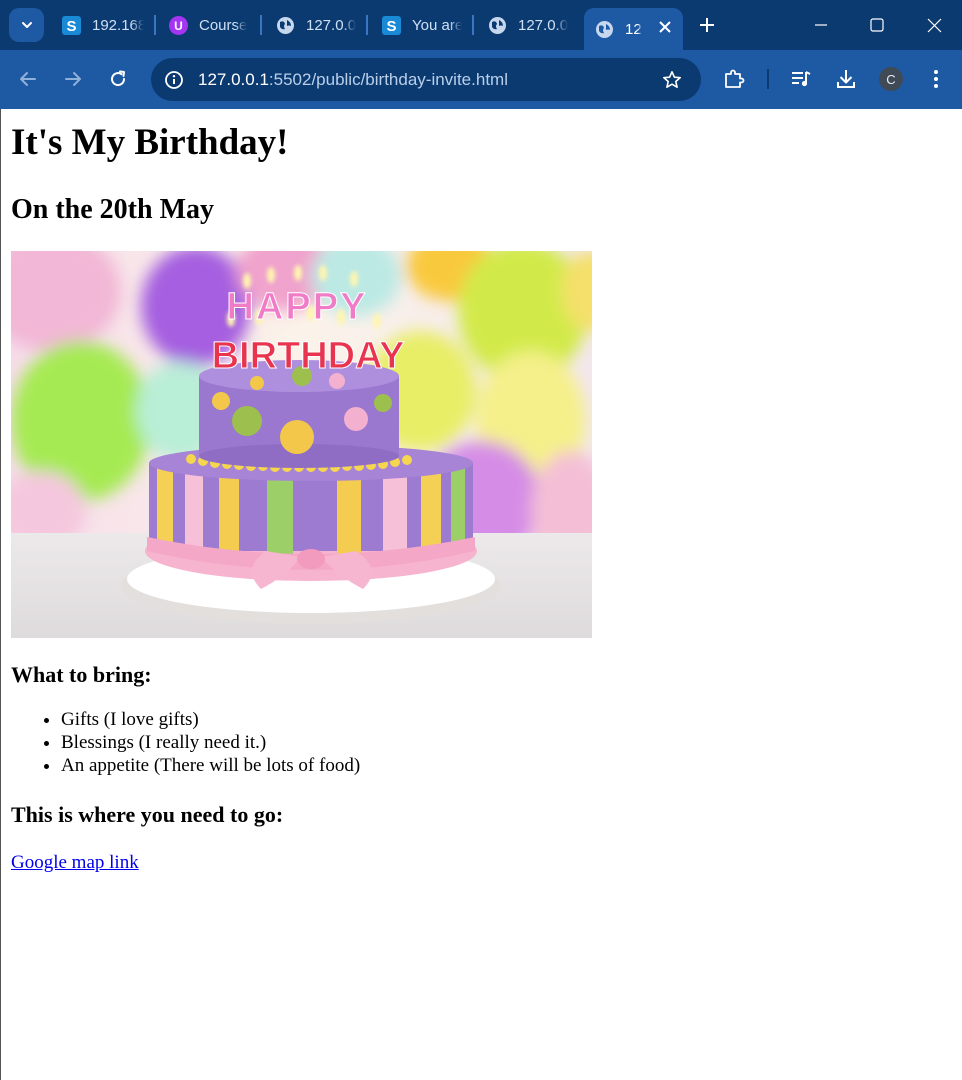 The height and width of the screenshot is (1080, 962). I want to click on tab-6-active: 12, so click(633, 29).